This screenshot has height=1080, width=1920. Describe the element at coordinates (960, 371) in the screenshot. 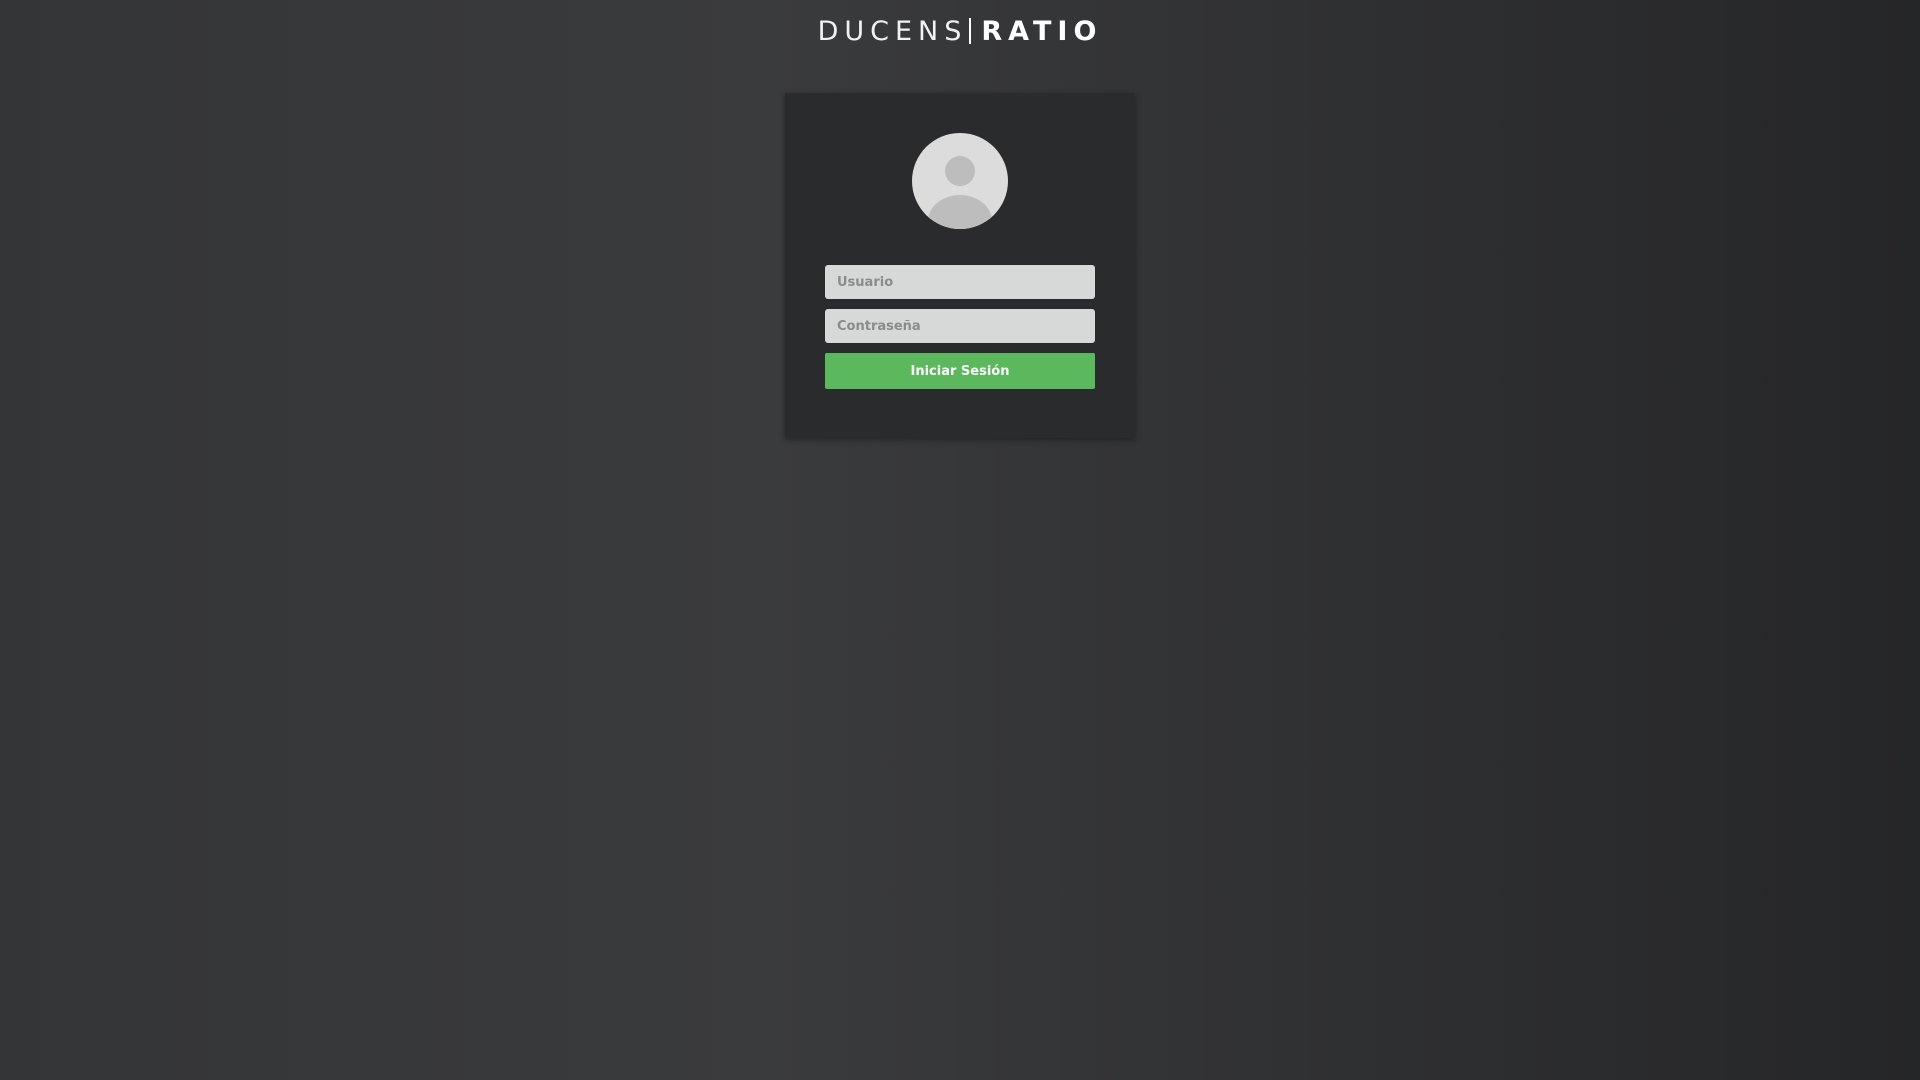

I see `login-button: Iniciar Sesión` at that location.